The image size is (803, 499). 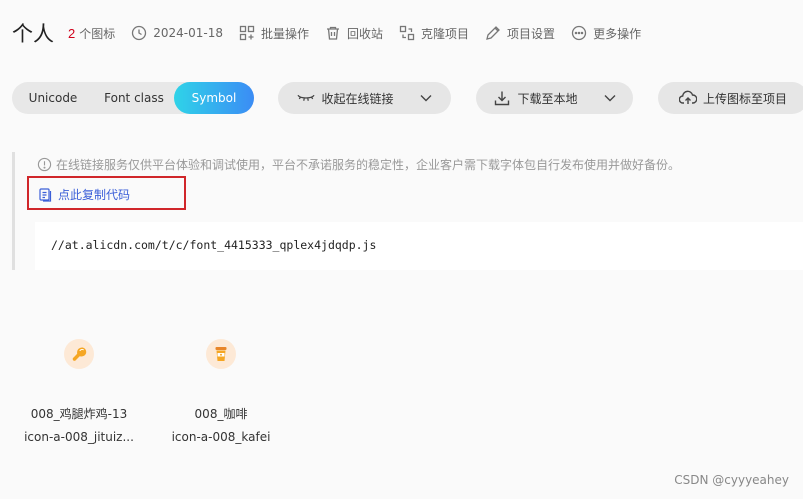 I want to click on closed-eye-icon, so click(x=306, y=97).